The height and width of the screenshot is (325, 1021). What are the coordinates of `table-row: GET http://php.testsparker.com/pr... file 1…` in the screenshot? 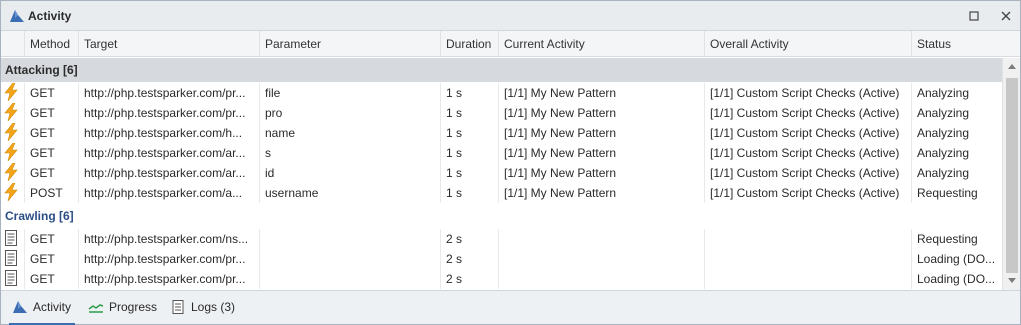 It's located at (501, 93).